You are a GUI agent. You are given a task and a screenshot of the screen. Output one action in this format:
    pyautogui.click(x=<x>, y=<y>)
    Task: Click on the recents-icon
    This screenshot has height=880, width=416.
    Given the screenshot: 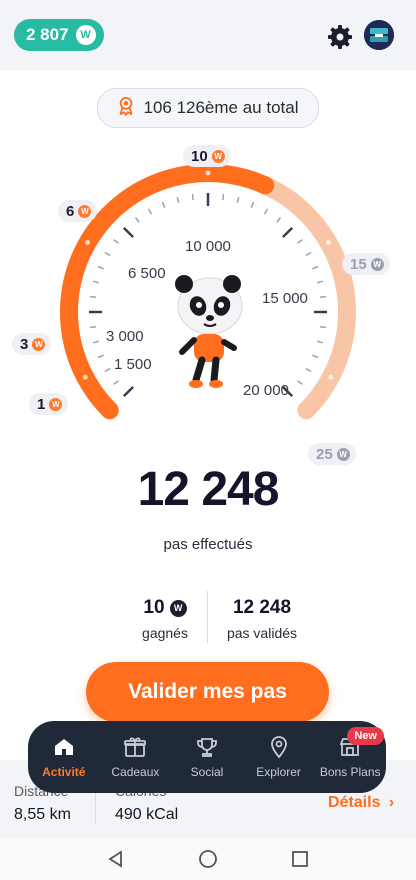 What is the action you would take?
    pyautogui.click(x=300, y=859)
    